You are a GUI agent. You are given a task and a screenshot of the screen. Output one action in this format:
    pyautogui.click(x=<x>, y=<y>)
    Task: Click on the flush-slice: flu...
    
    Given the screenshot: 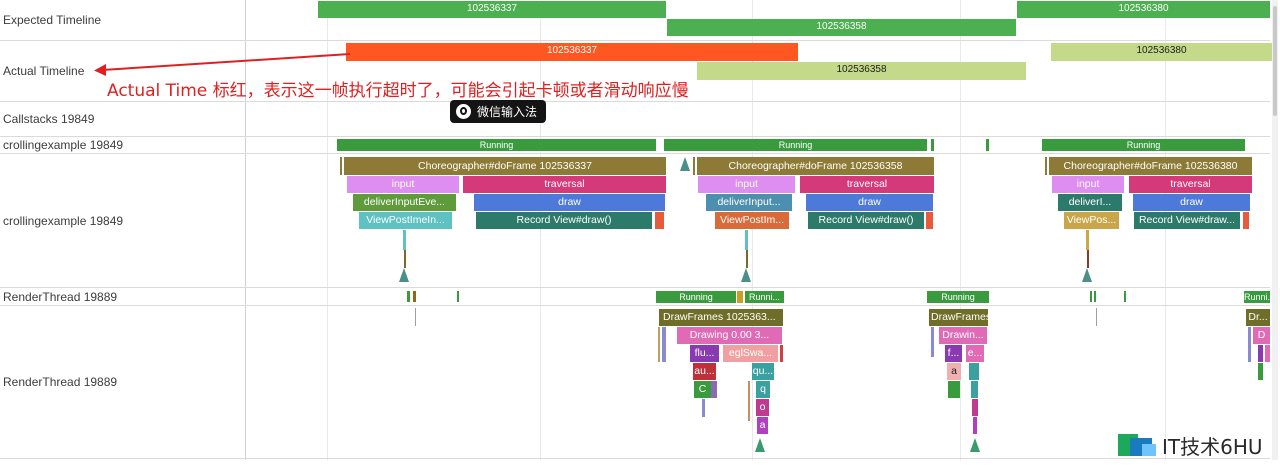 What is the action you would take?
    pyautogui.click(x=704, y=353)
    